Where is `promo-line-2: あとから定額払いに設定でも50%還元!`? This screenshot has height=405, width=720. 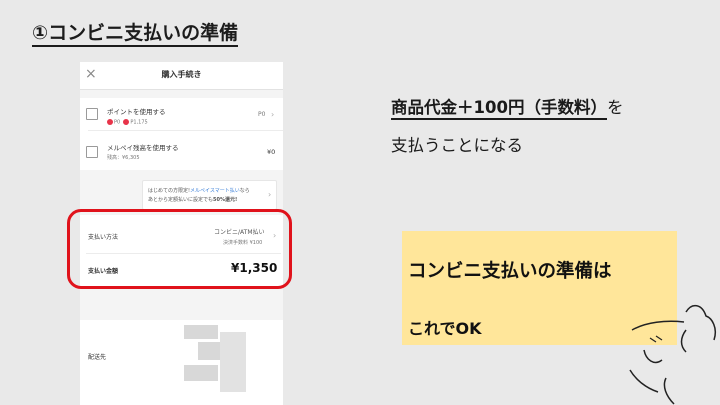
promo-line-2: あとから定額払いに設定でも50%還元! is located at coordinates (193, 200).